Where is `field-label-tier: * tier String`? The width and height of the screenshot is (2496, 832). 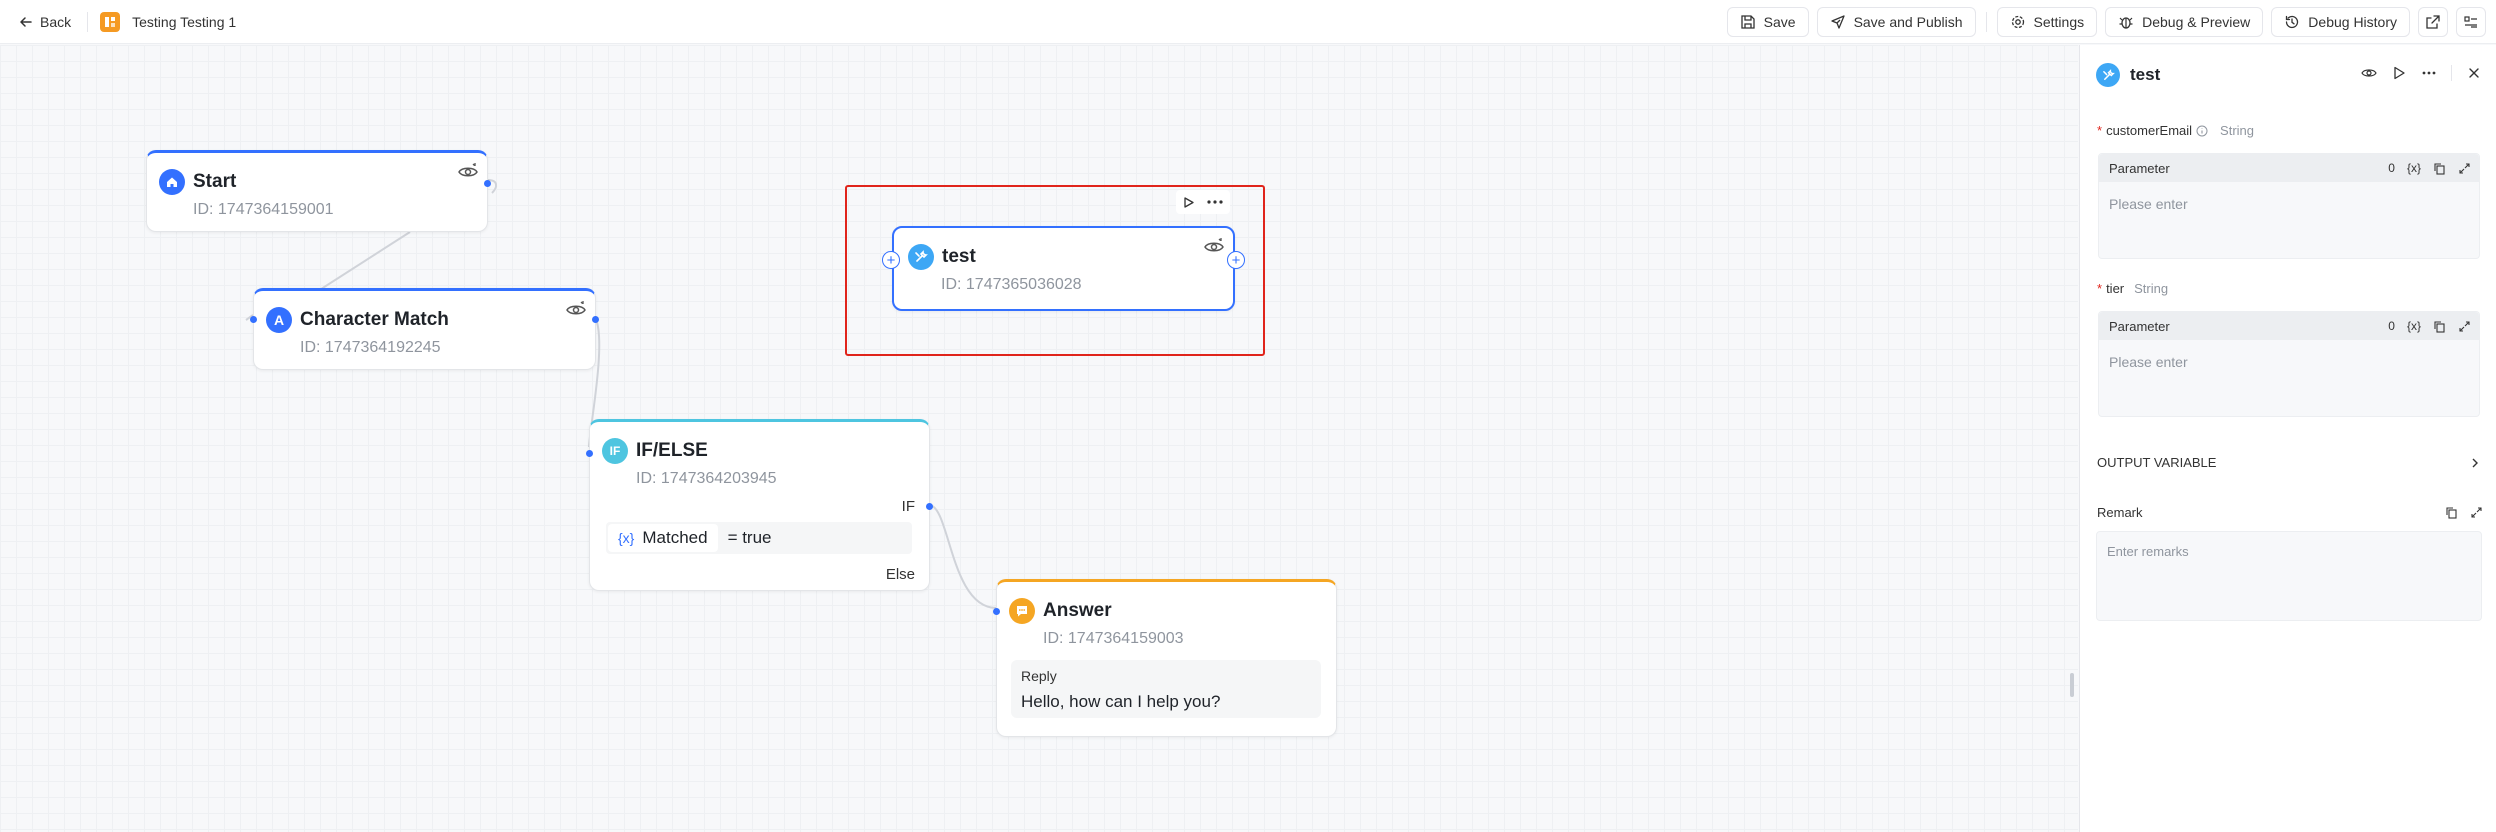
field-label-tier: * tier String is located at coordinates (2132, 288).